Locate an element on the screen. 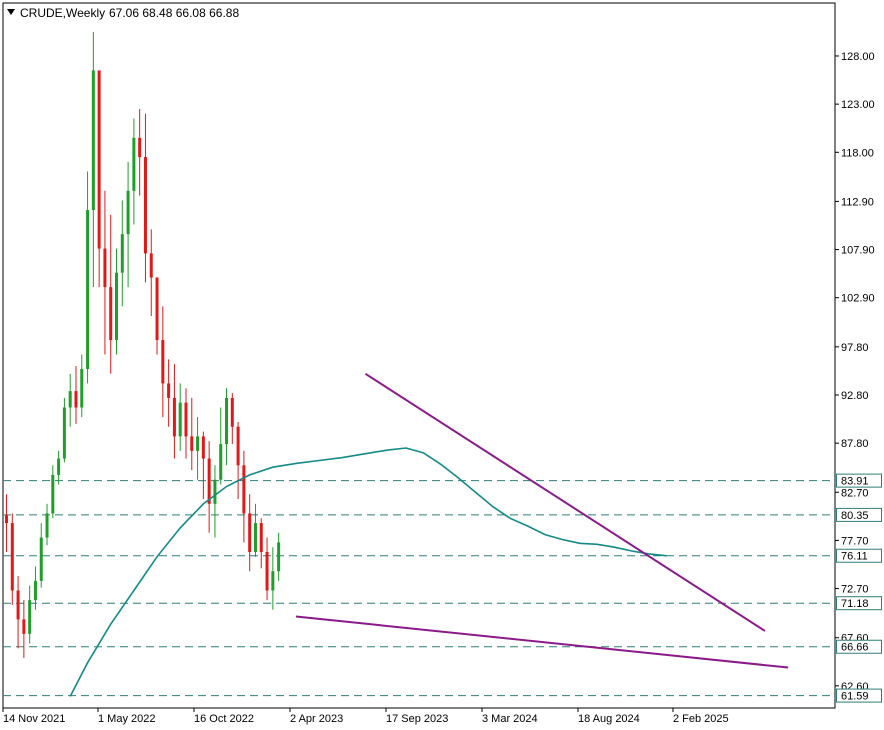  level-price-label: 71.18 is located at coordinates (855, 604).